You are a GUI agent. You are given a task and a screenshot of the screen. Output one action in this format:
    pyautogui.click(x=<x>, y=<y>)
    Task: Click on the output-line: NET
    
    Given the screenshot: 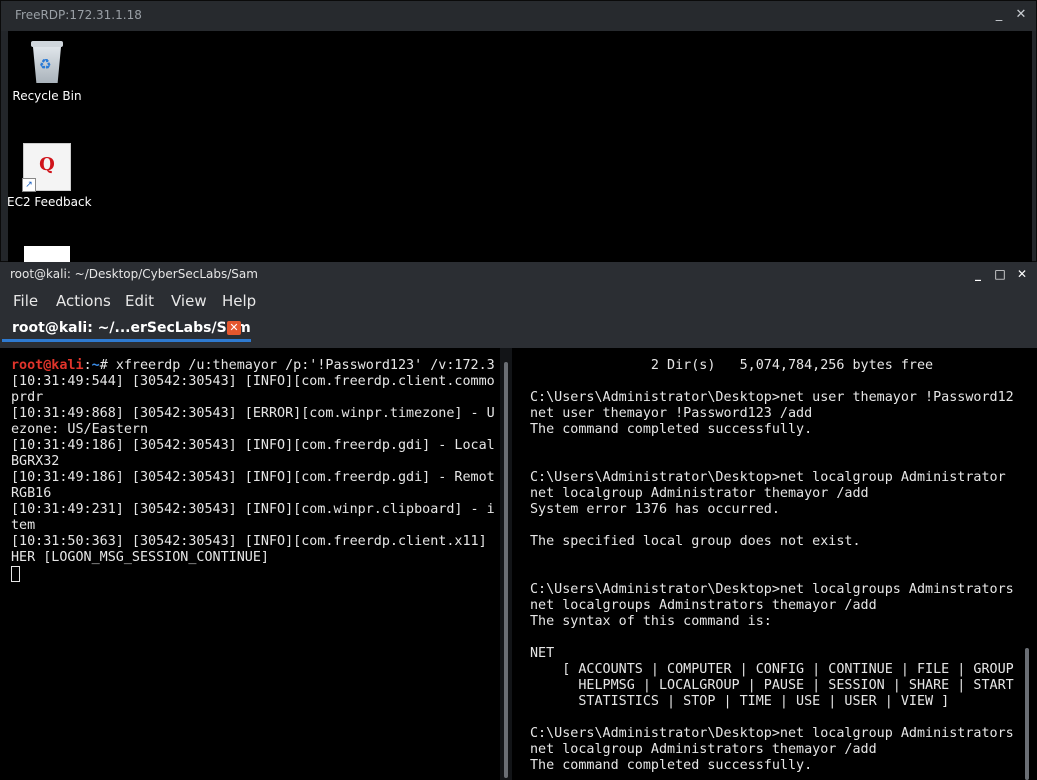 What is the action you would take?
    pyautogui.click(x=542, y=653)
    